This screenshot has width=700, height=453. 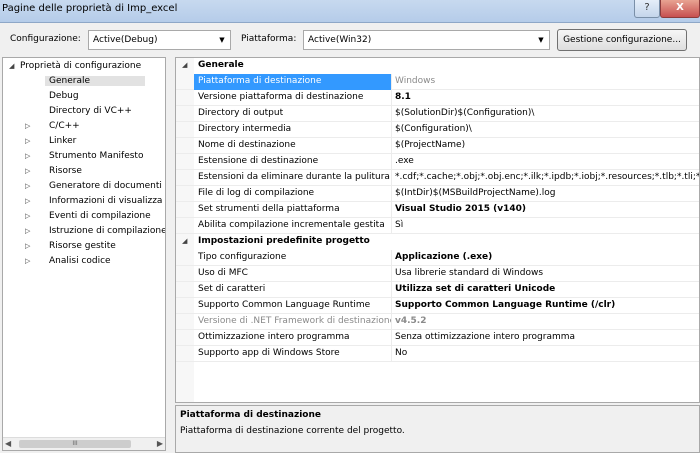 What do you see at coordinates (293, 146) in the screenshot?
I see `property-name: Nome di destinazione` at bounding box center [293, 146].